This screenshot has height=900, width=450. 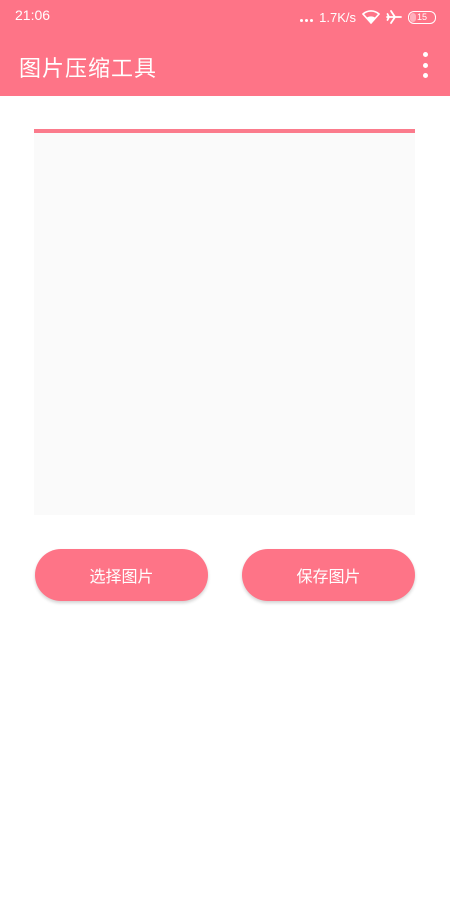 I want to click on wifi-icon, so click(x=371, y=17).